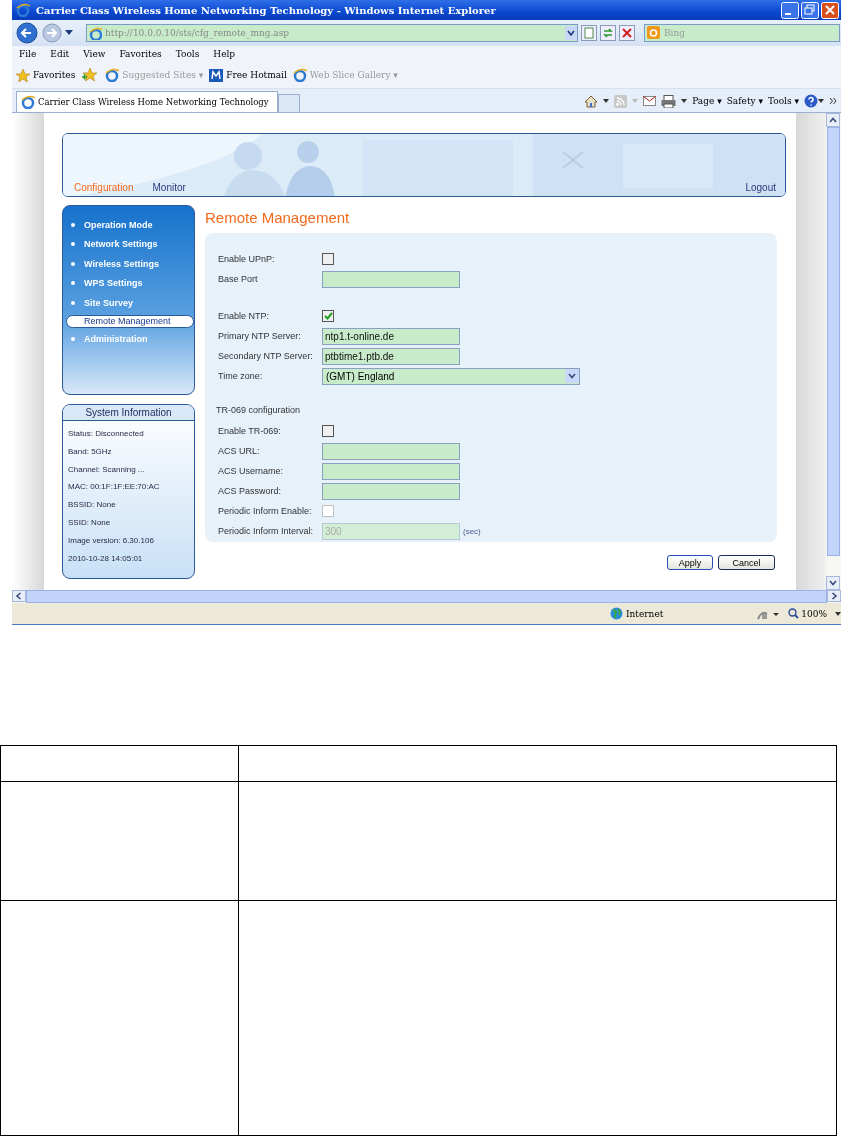  What do you see at coordinates (260, 336) in the screenshot?
I see `field-label: Primary NTP Server:` at bounding box center [260, 336].